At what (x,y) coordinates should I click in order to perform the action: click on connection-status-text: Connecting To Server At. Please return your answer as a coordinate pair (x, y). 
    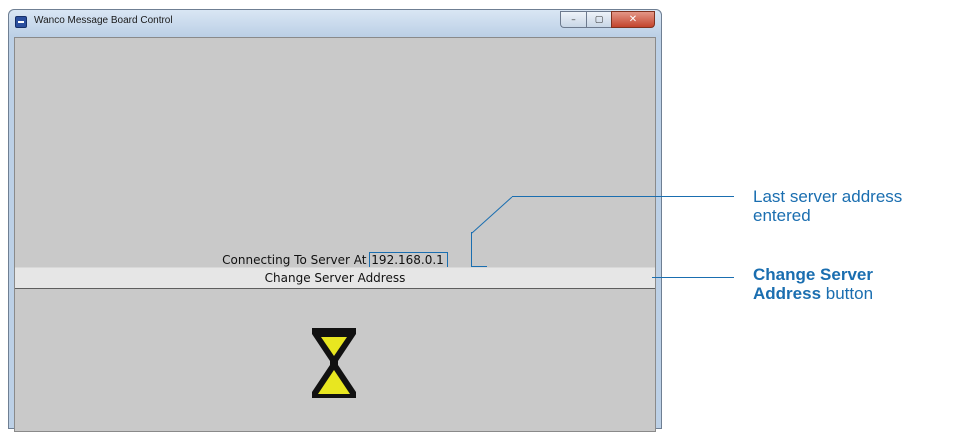
    Looking at the image, I should click on (296, 260).